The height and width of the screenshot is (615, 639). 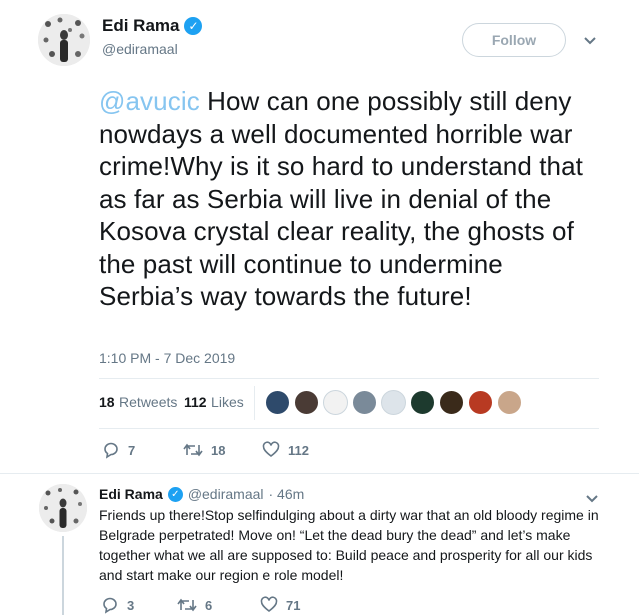 I want to click on reply-author-handle: @ediramaal, so click(x=226, y=494).